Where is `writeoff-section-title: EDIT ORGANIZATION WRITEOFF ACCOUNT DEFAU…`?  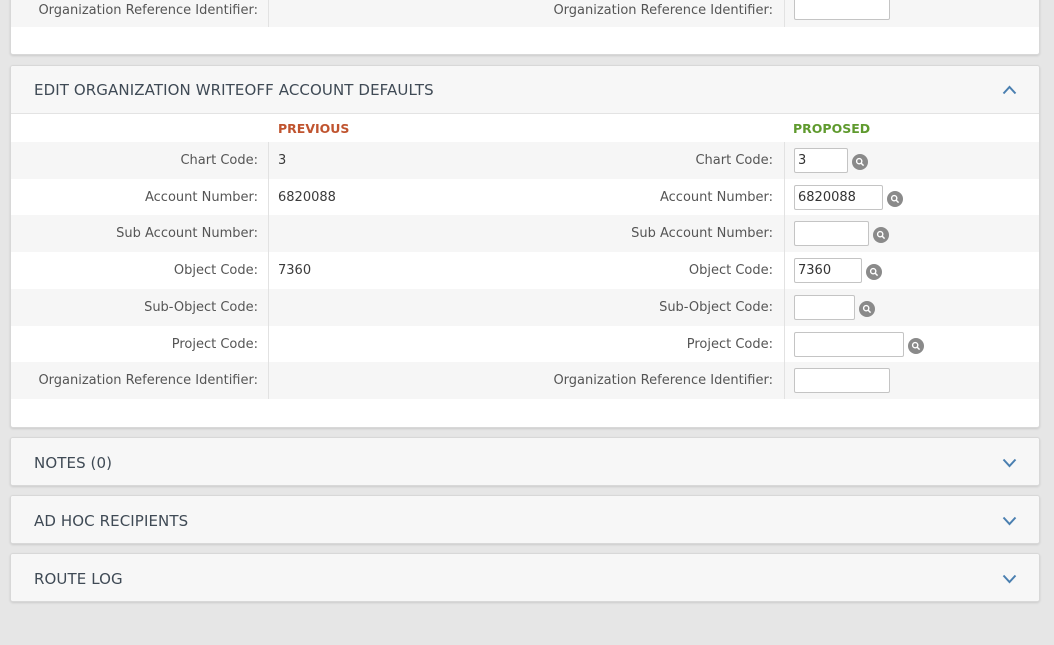
writeoff-section-title: EDIT ORGANIZATION WRITEOFF ACCOUNT DEFAU… is located at coordinates (234, 90).